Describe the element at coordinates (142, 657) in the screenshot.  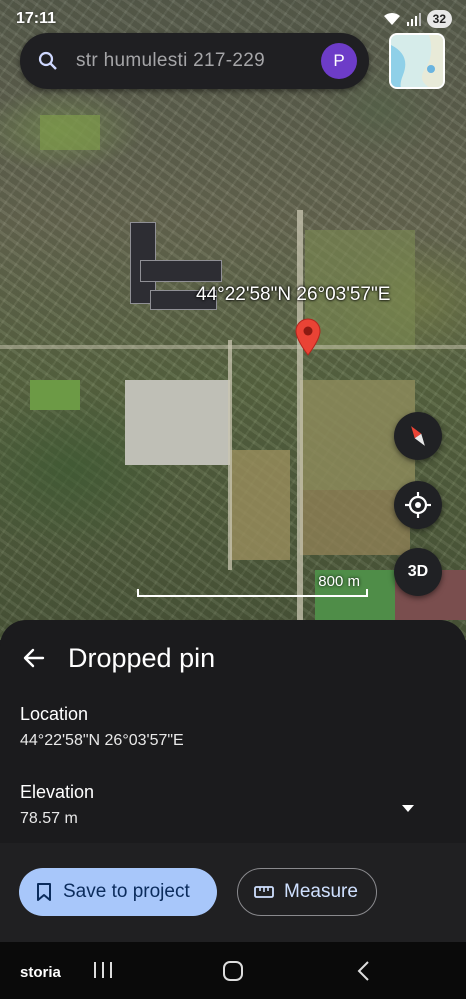
I see `sheet-title: Dropped pin` at that location.